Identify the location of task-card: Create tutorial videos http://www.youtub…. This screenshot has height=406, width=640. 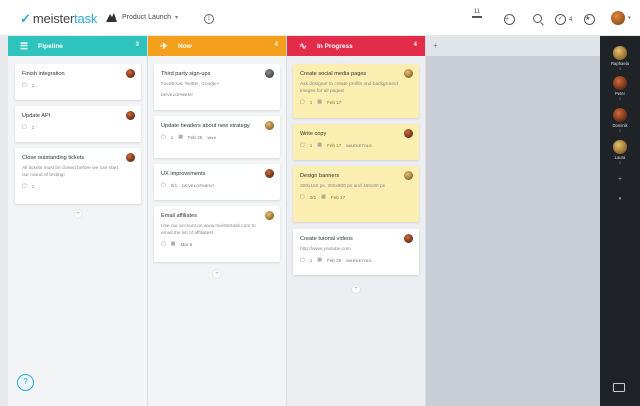
(356, 252).